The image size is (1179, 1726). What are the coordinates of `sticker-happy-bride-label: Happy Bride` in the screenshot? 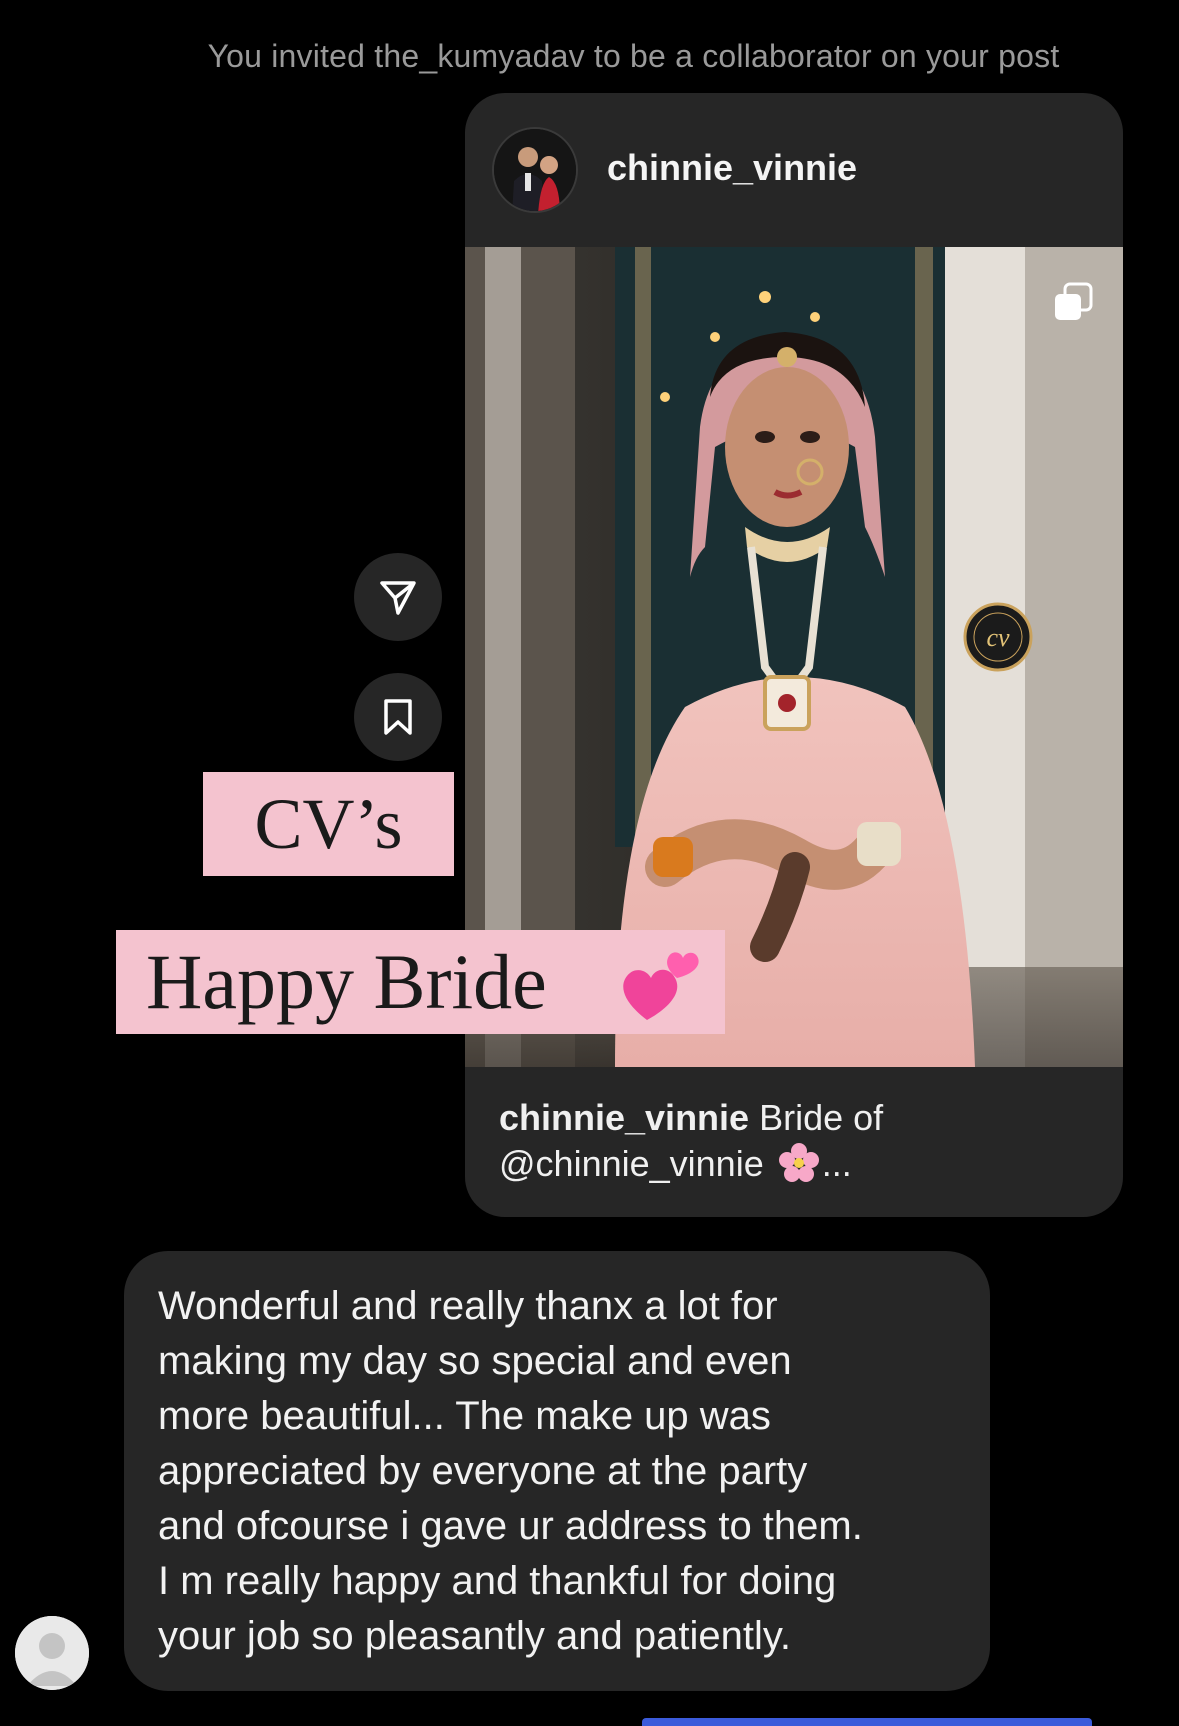 It's located at (346, 981).